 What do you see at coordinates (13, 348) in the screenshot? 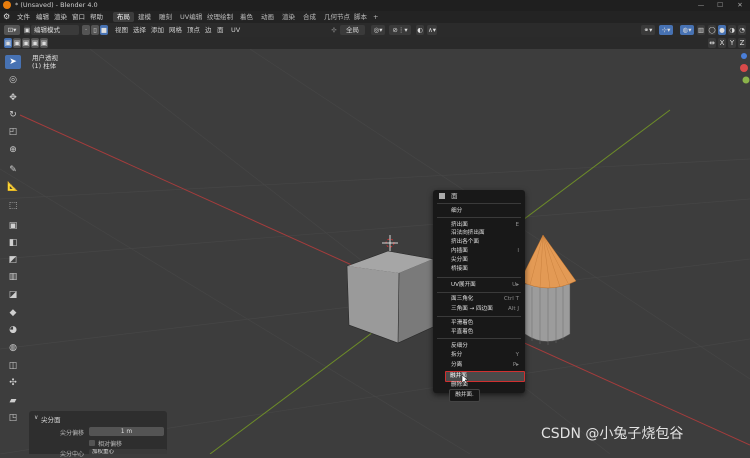
I see `smooth-tool-icon: ◍` at bounding box center [13, 348].